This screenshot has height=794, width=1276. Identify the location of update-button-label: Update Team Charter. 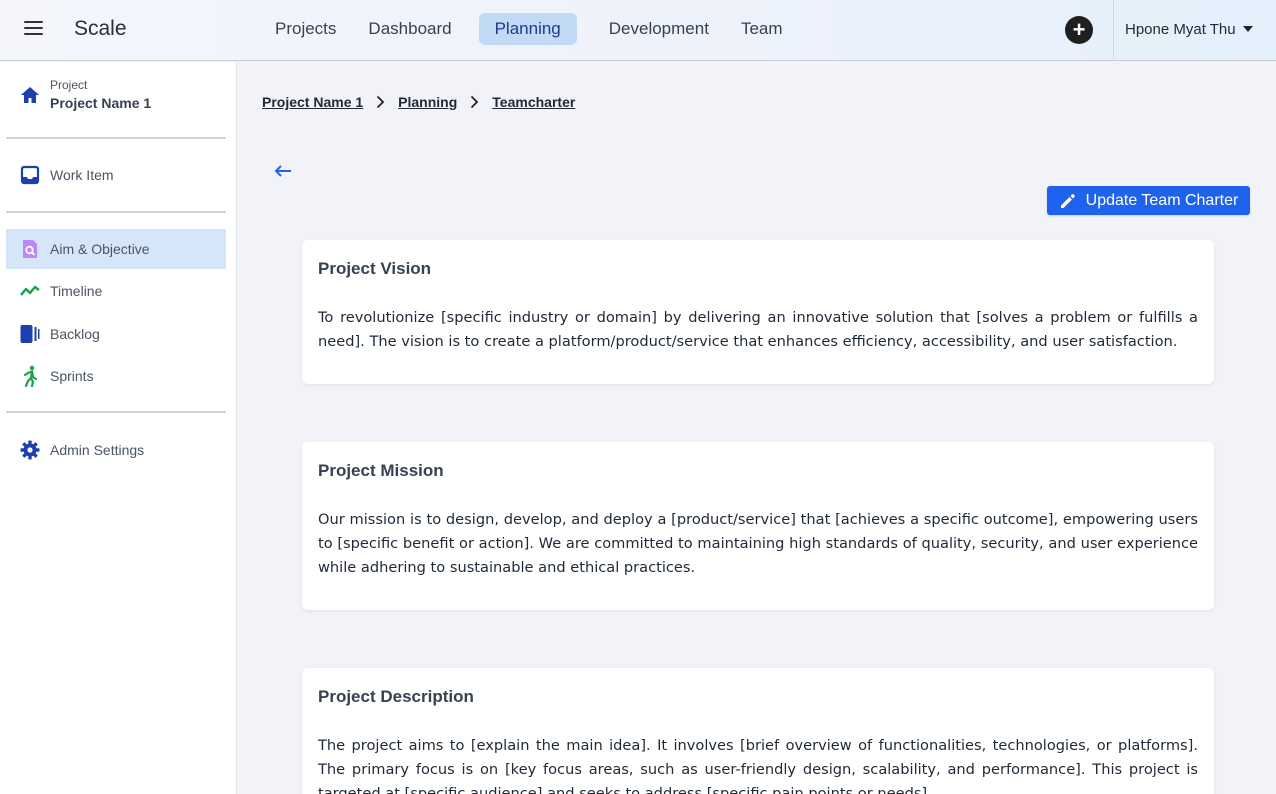
(1162, 200).